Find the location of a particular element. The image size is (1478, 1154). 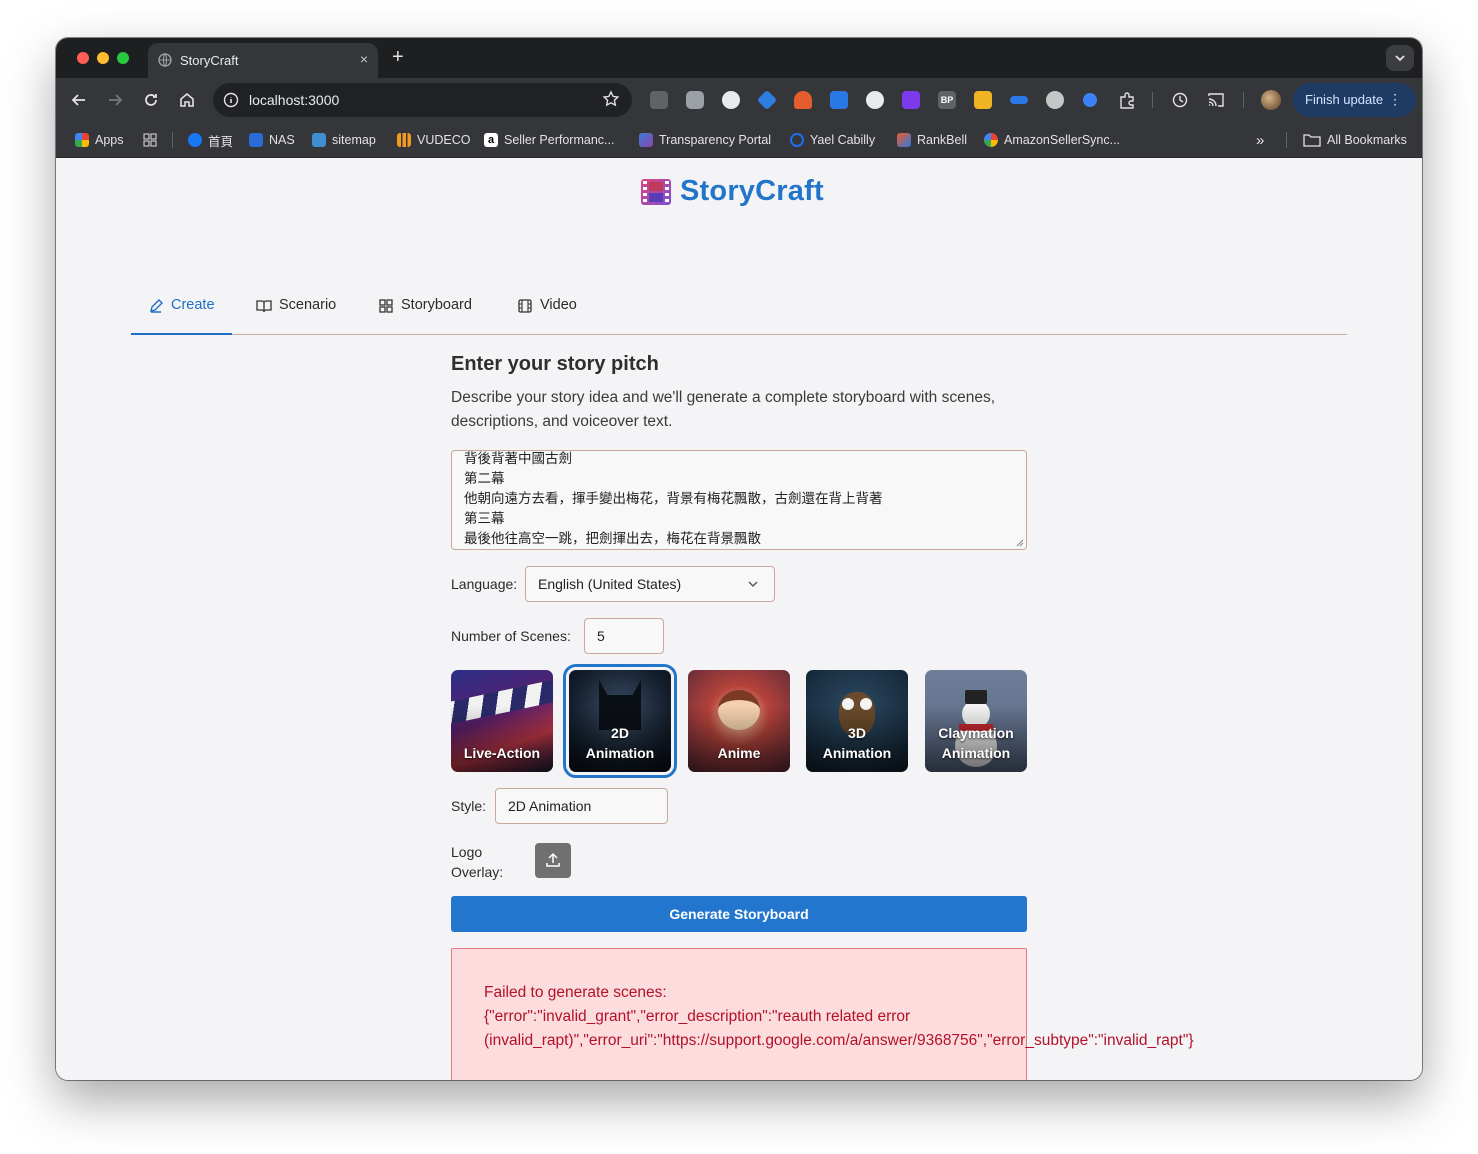

logo-label-line: Overlay: is located at coordinates (477, 872).